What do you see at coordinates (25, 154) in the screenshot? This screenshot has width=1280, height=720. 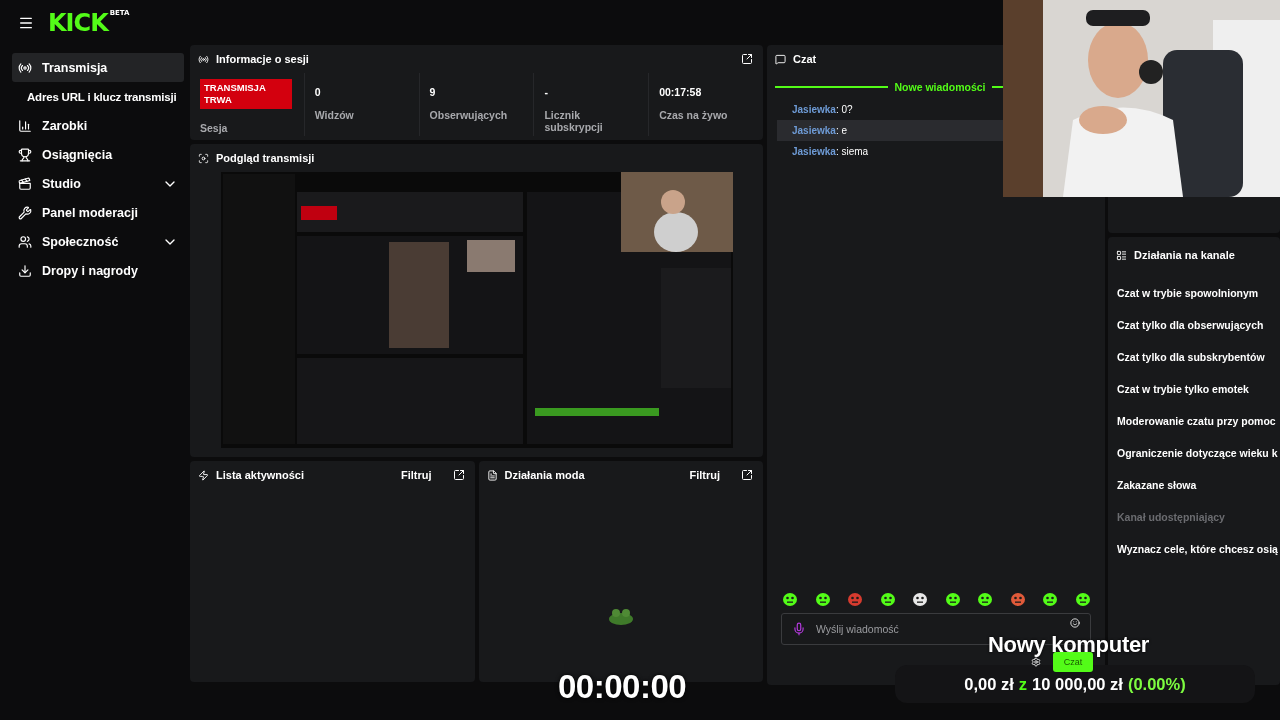 I see `trophy-icon` at bounding box center [25, 154].